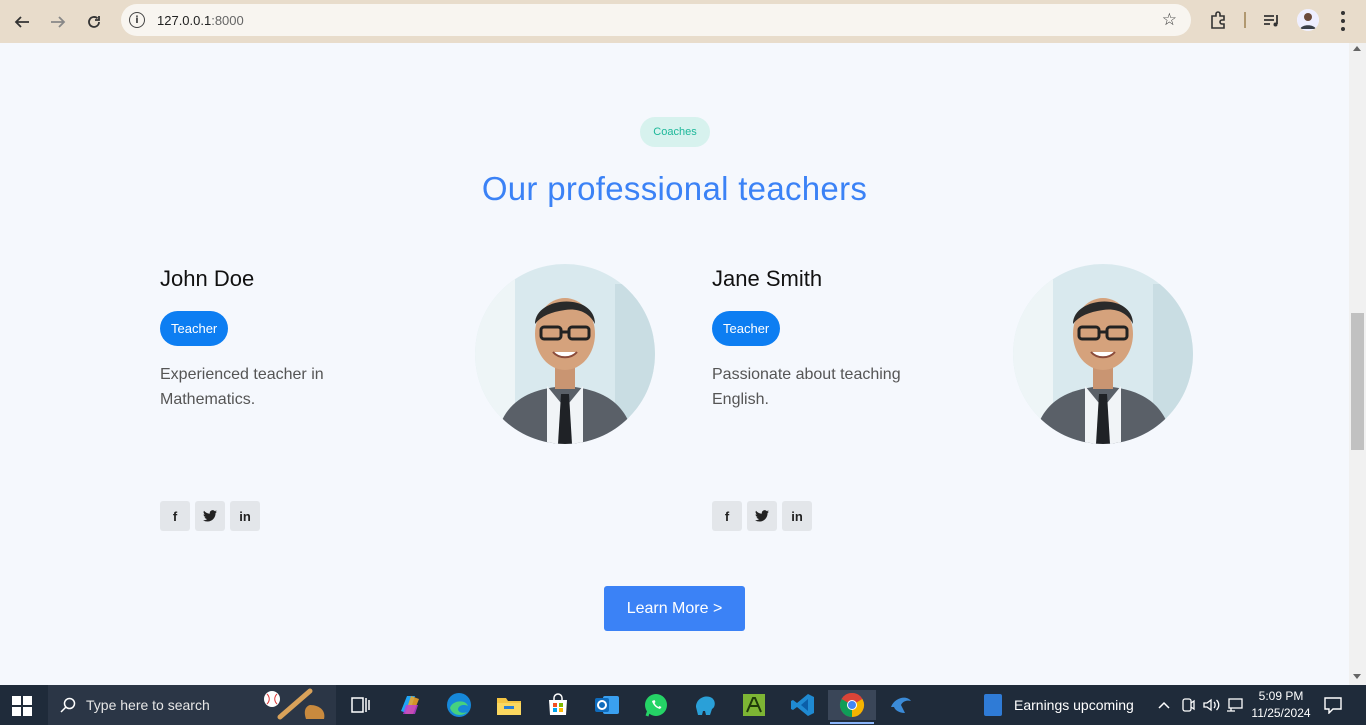  Describe the element at coordinates (675, 132) in the screenshot. I see `coaches-badge: Coaches` at that location.